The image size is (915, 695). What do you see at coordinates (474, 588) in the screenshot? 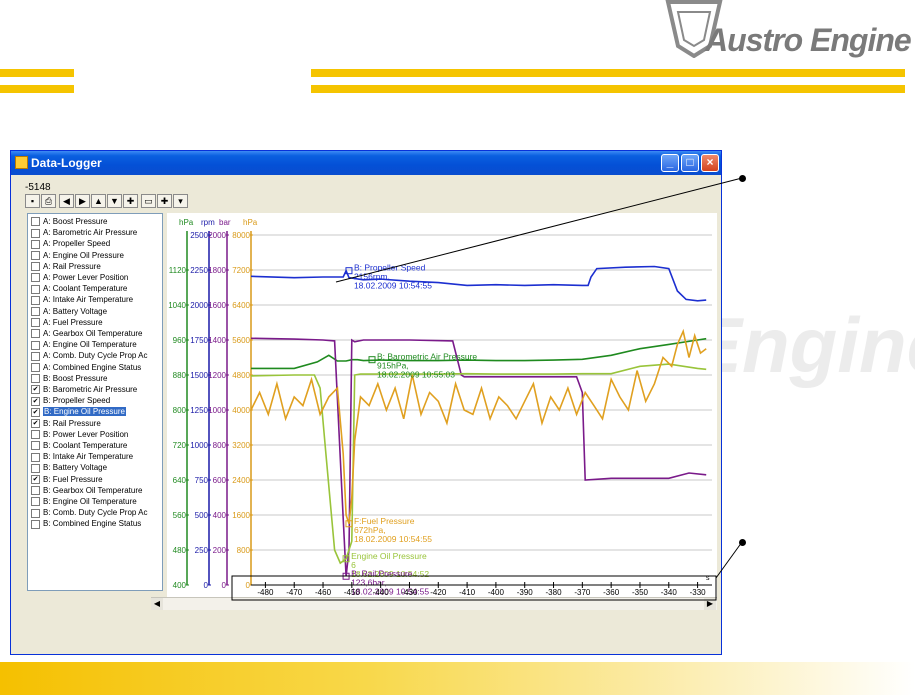
I see `callout-box-xaxis` at bounding box center [474, 588].